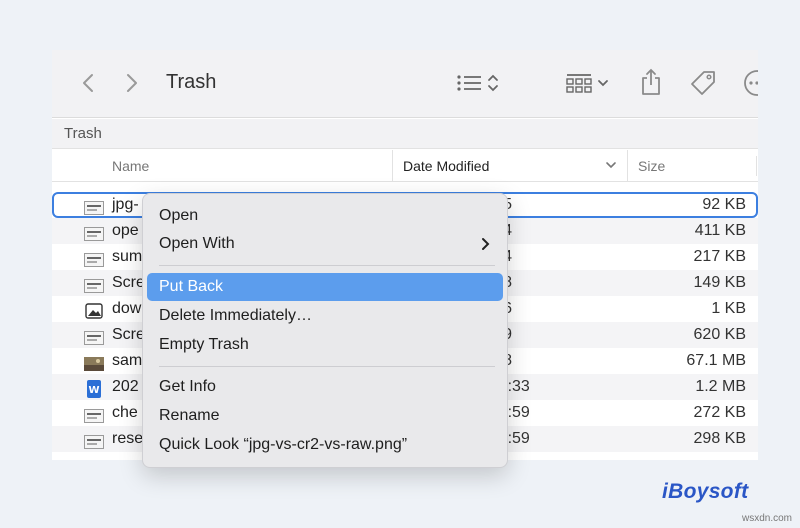 The image size is (800, 528). I want to click on group-grid-icon, so click(587, 83).